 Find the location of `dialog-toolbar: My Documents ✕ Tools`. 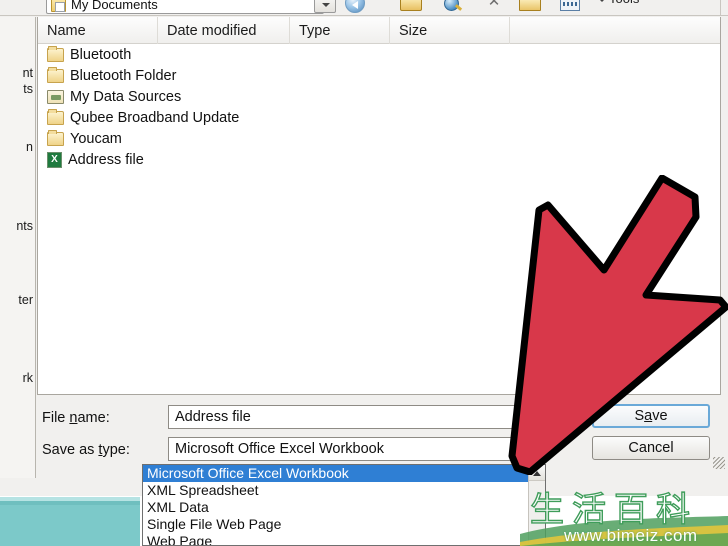

dialog-toolbar: My Documents ✕ Tools is located at coordinates (364, 8).